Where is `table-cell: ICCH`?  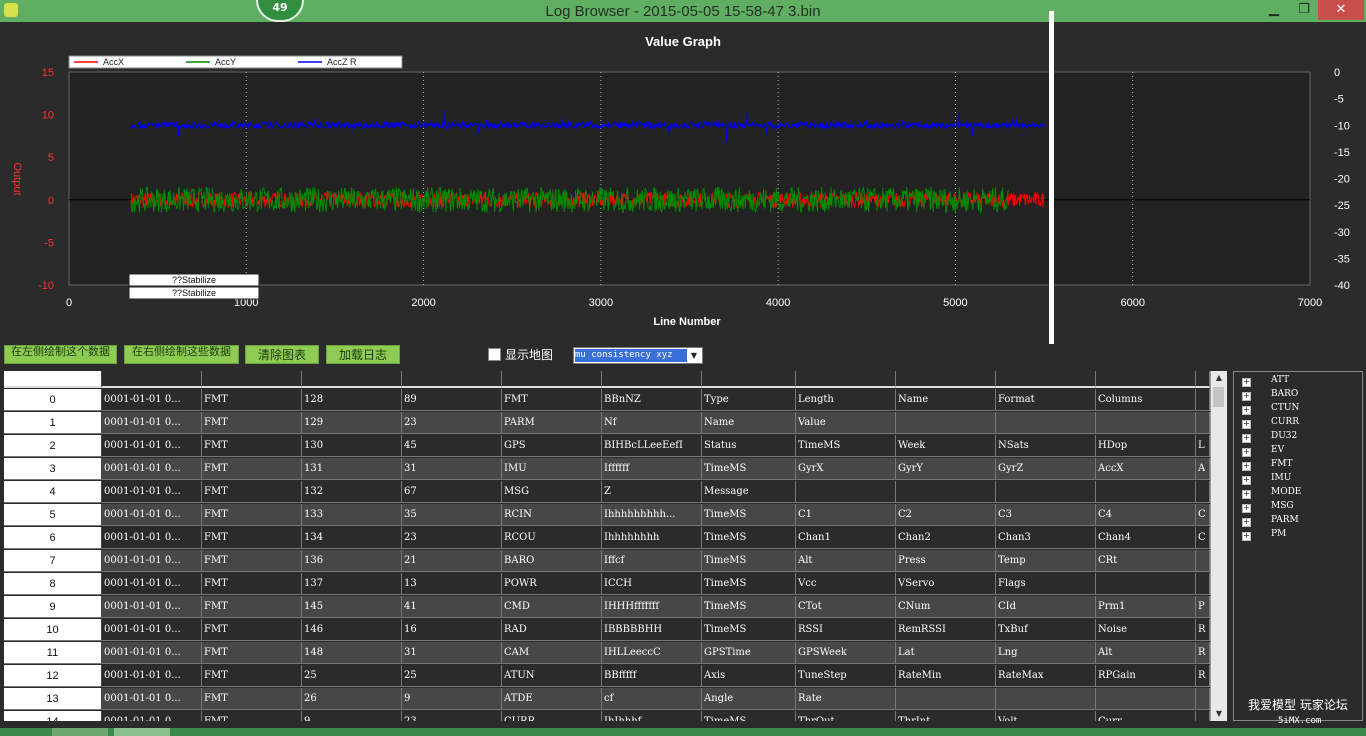
table-cell: ICCH is located at coordinates (652, 584).